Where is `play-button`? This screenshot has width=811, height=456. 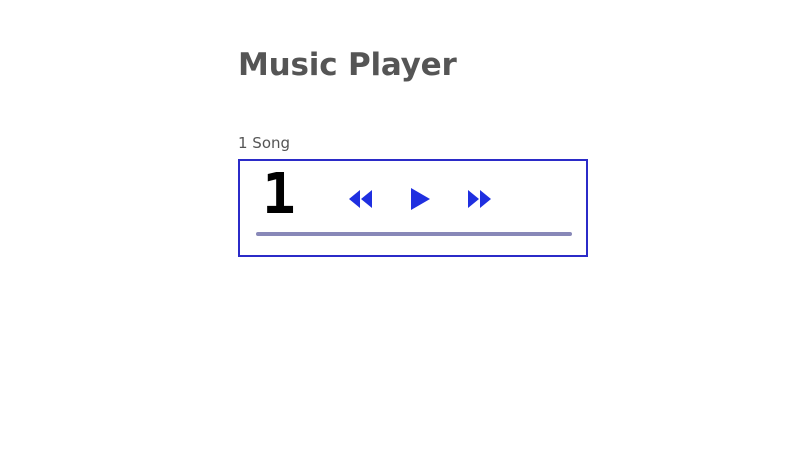 play-button is located at coordinates (420, 199).